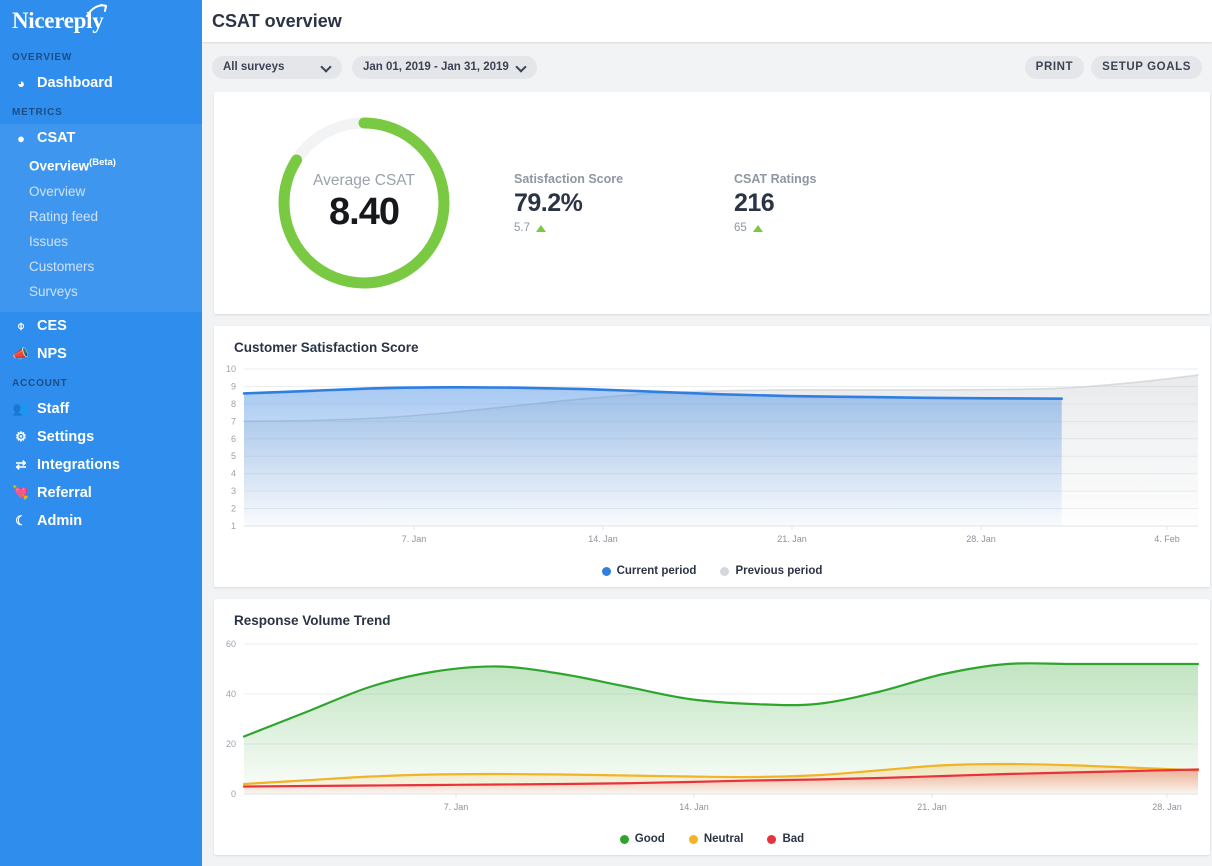 Image resolution: width=1212 pixels, height=866 pixels. I want to click on megaphone-icon: 📣, so click(21, 353).